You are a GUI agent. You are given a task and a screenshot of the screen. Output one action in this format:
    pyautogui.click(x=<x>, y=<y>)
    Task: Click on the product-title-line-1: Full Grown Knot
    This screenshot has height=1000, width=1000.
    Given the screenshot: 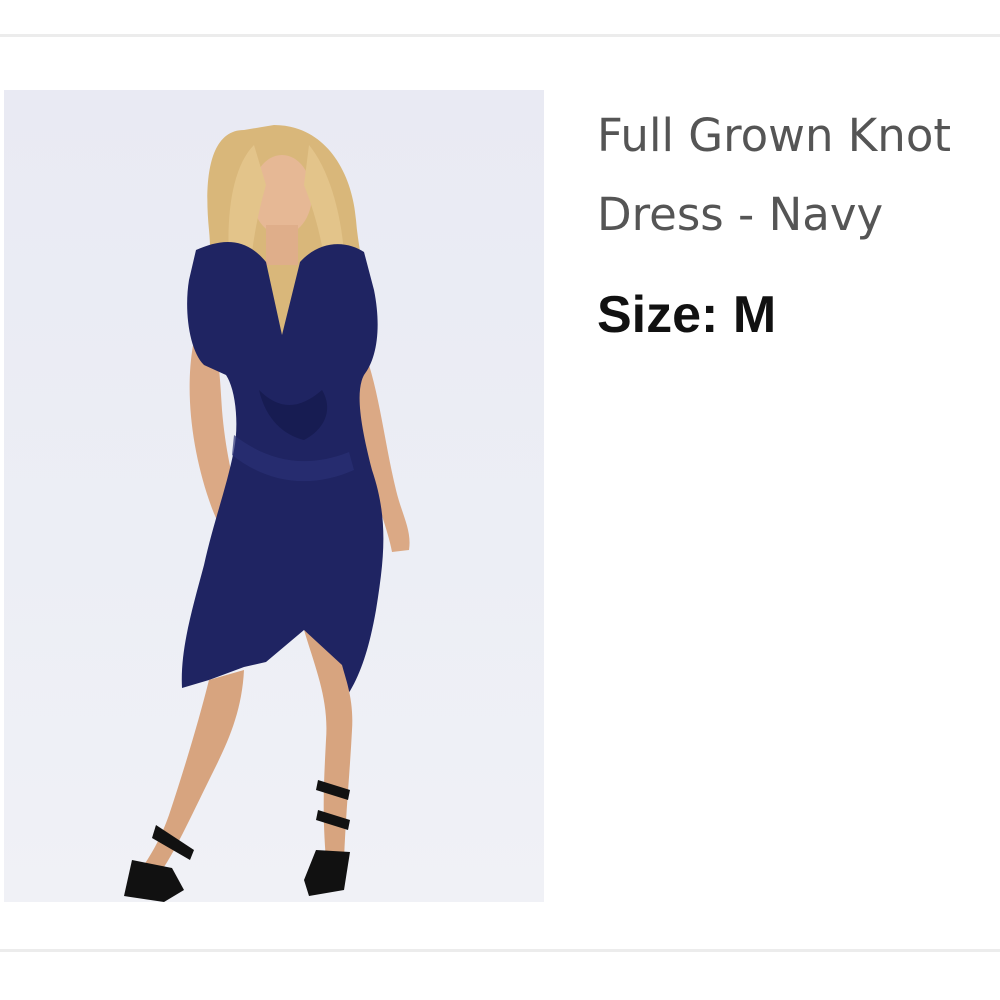 What is the action you would take?
    pyautogui.click(x=774, y=135)
    